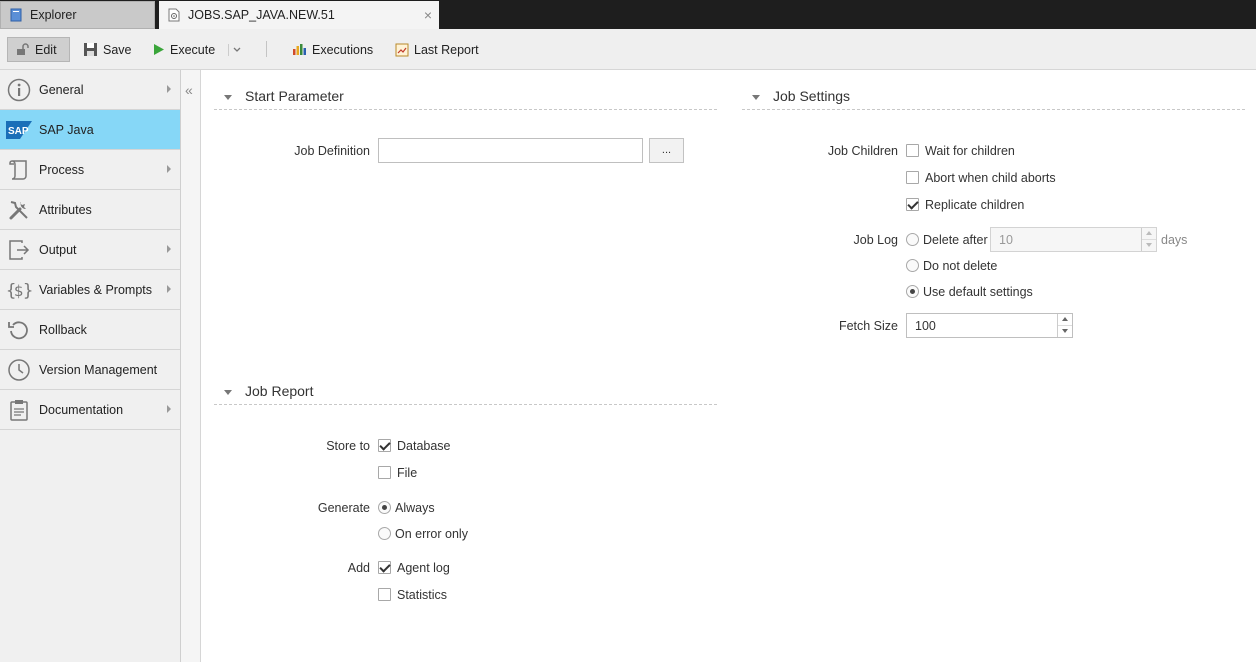 This screenshot has height=662, width=1256. Describe the element at coordinates (628, 14) in the screenshot. I see `tab-bar: Explorer JOBS.SAP_JAVA.NEW.51 ×` at that location.